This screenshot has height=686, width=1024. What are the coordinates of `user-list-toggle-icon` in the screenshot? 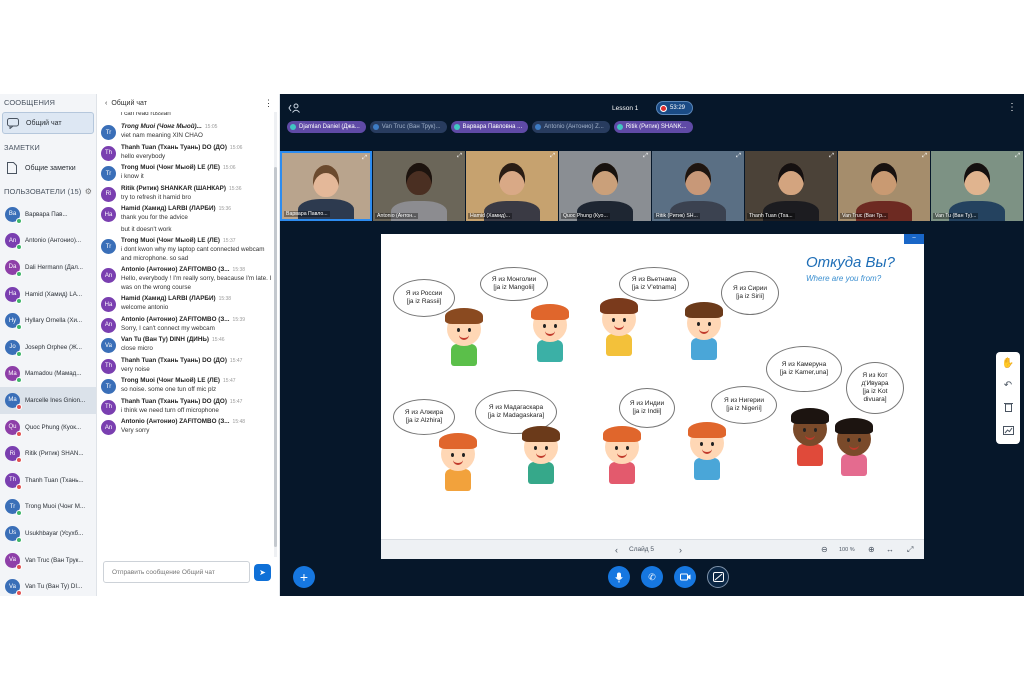 It's located at (294, 109).